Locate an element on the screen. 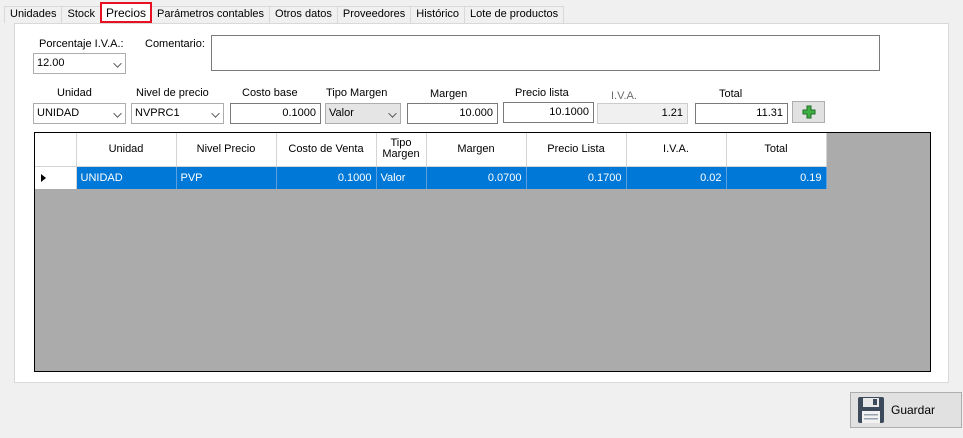 Image resolution: width=963 pixels, height=438 pixels. tab-precios: Precios is located at coordinates (126, 12).